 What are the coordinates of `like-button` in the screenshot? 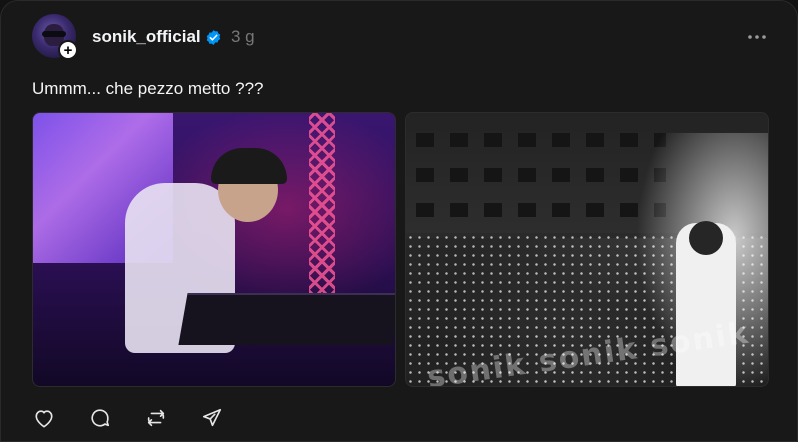 It's located at (44, 418).